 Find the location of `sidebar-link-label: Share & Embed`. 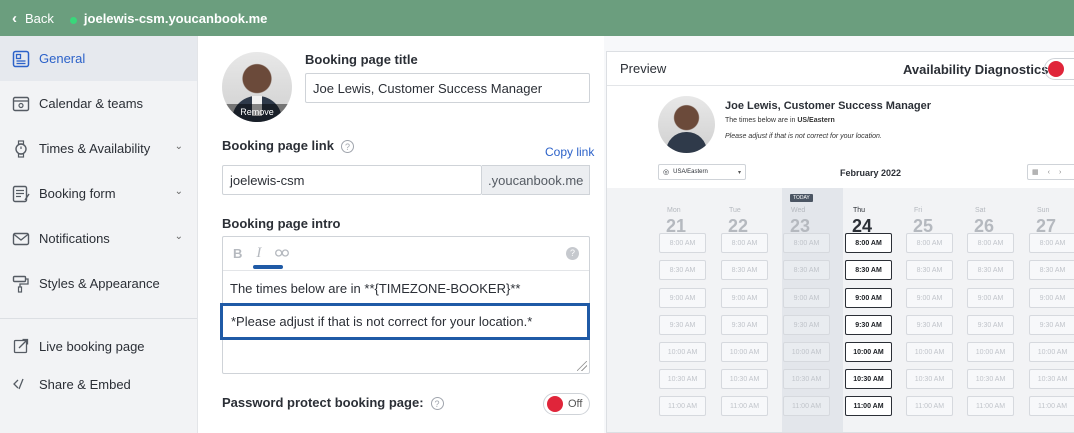

sidebar-link-label: Share & Embed is located at coordinates (85, 384).